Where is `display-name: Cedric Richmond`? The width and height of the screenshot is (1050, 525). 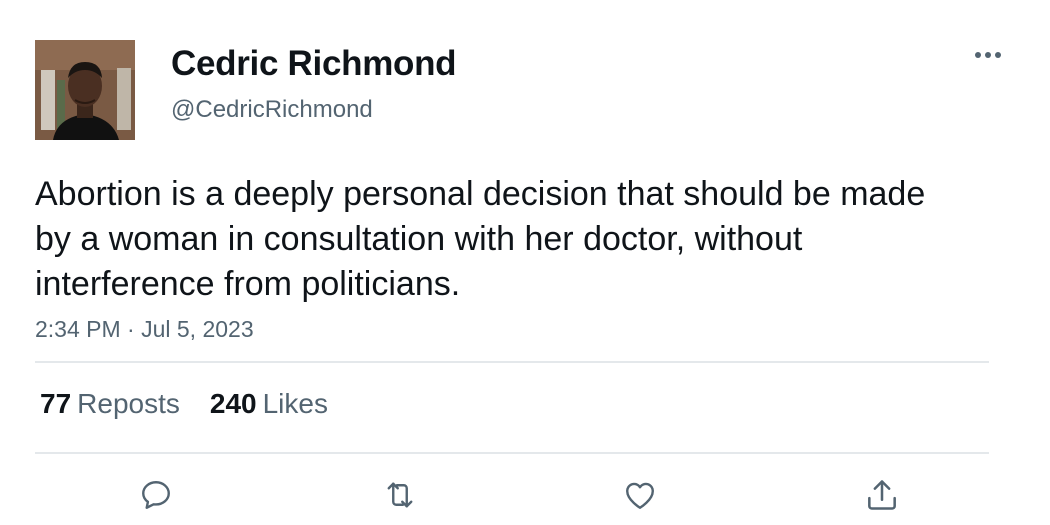 display-name: Cedric Richmond is located at coordinates (314, 64).